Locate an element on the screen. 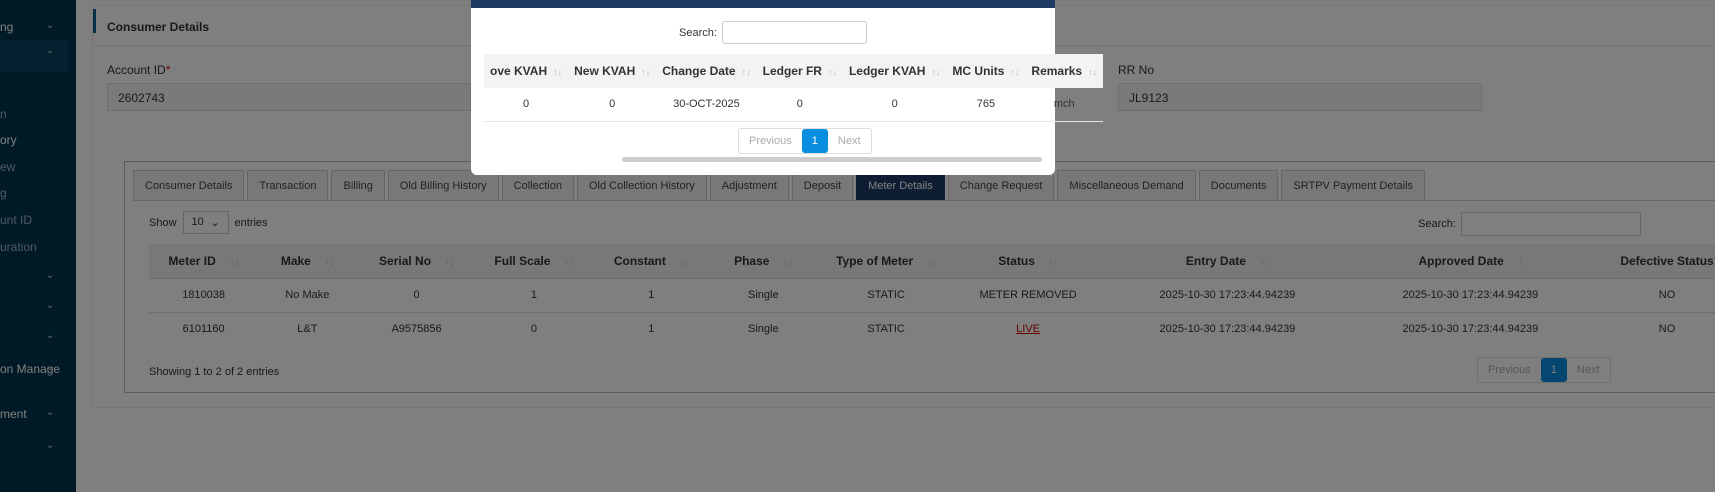  column-header-label: ove KVAH is located at coordinates (519, 71).